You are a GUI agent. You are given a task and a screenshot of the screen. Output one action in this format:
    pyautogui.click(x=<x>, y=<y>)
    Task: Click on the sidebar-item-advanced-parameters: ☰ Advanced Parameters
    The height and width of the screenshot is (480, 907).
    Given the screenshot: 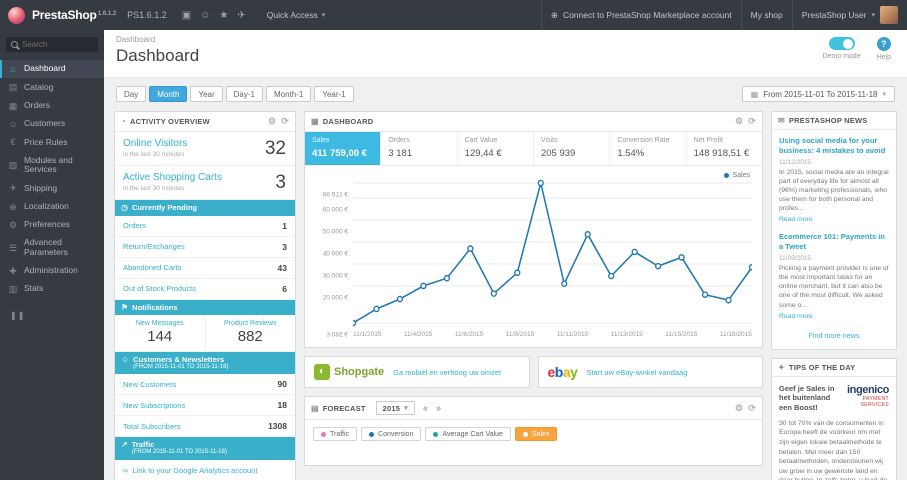 What is the action you would take?
    pyautogui.click(x=52, y=248)
    